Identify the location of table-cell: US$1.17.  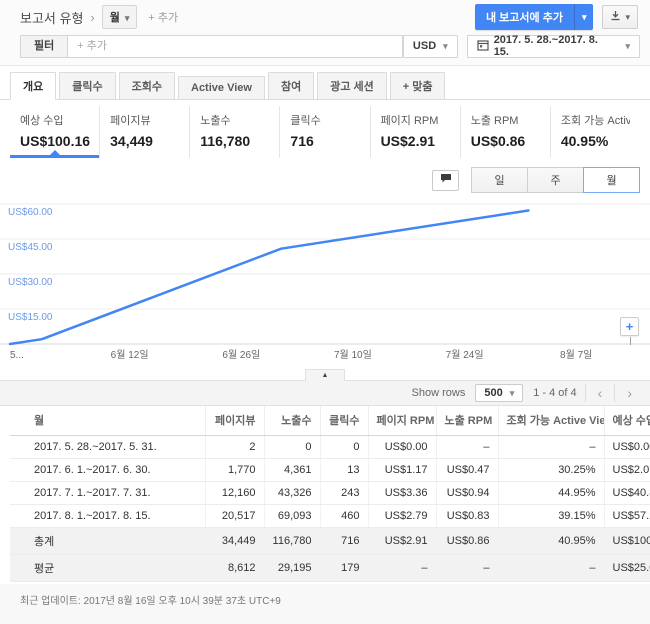
(402, 470).